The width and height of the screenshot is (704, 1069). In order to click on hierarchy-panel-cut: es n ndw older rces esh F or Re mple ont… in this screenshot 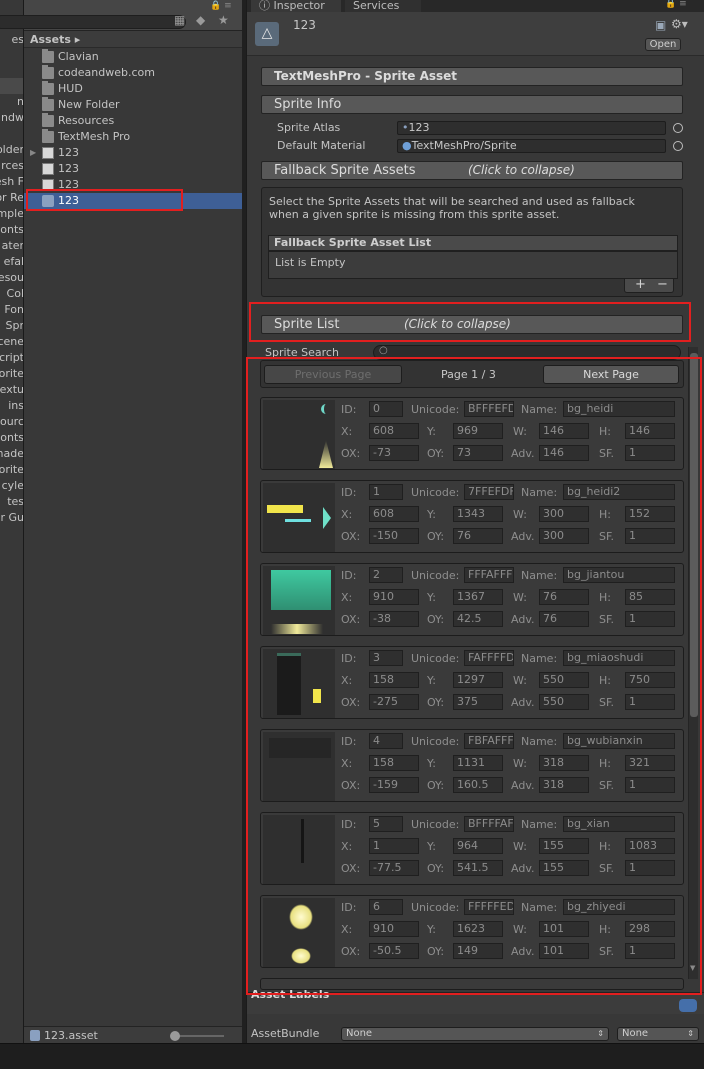, I will do `click(12, 521)`.